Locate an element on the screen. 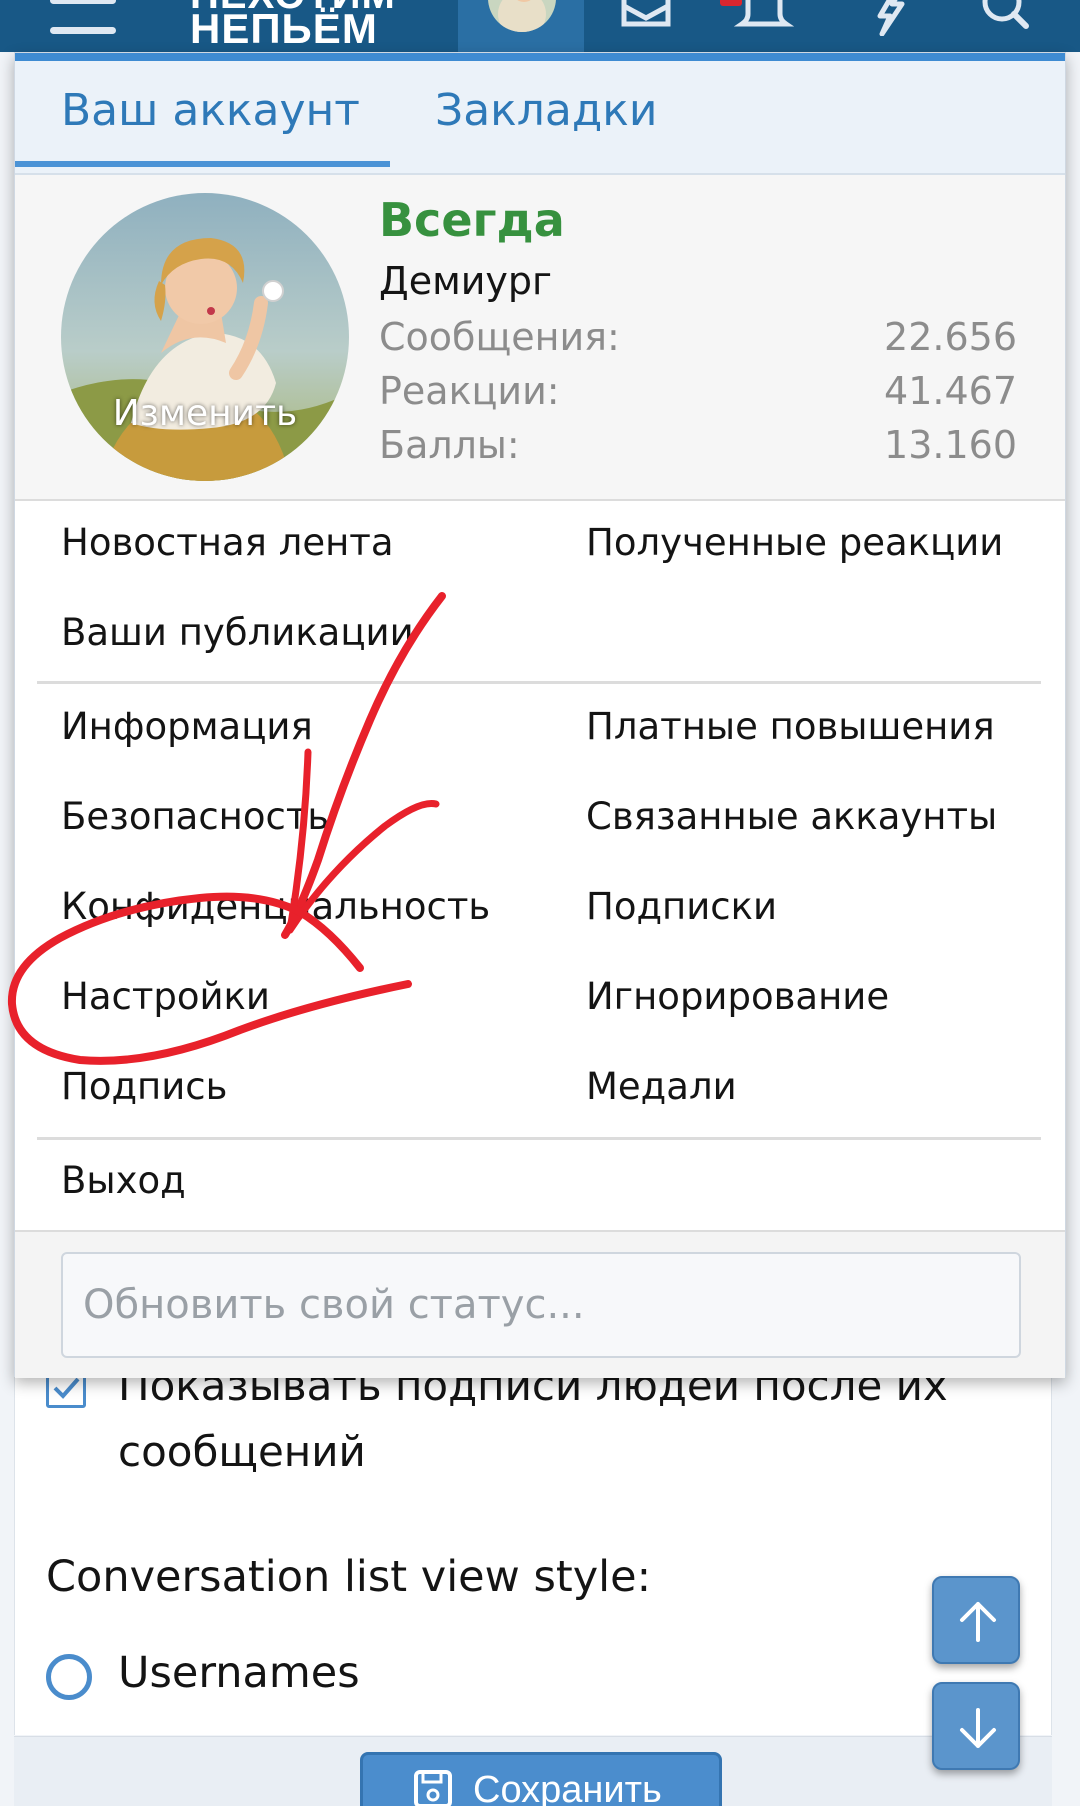  link-signature: Подпись is located at coordinates (144, 1086).